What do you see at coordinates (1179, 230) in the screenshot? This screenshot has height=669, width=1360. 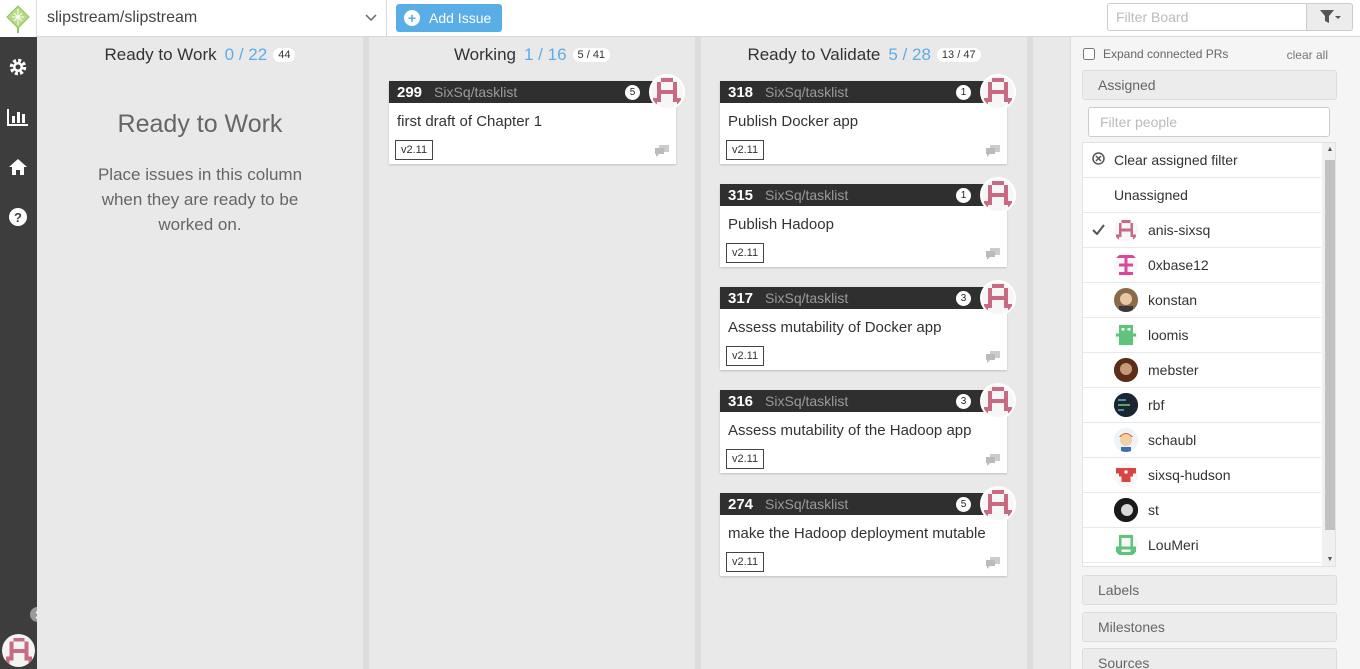 I see `person-name: anis-sixsq` at bounding box center [1179, 230].